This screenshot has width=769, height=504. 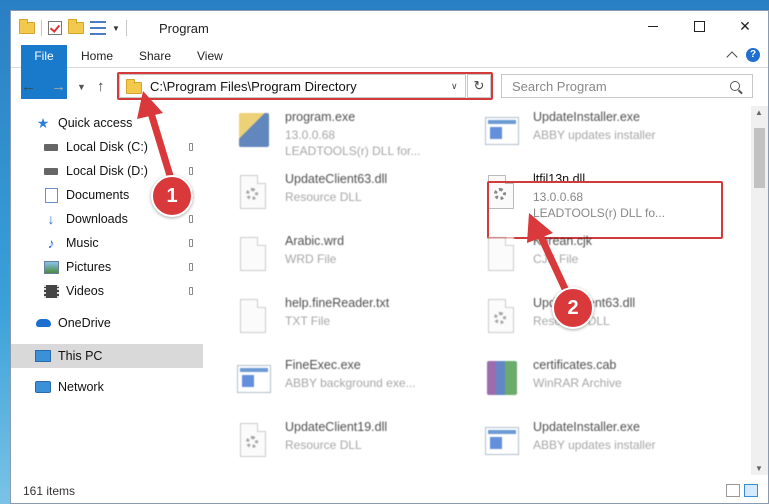 I want to click on computer-icon, so click(x=43, y=356).